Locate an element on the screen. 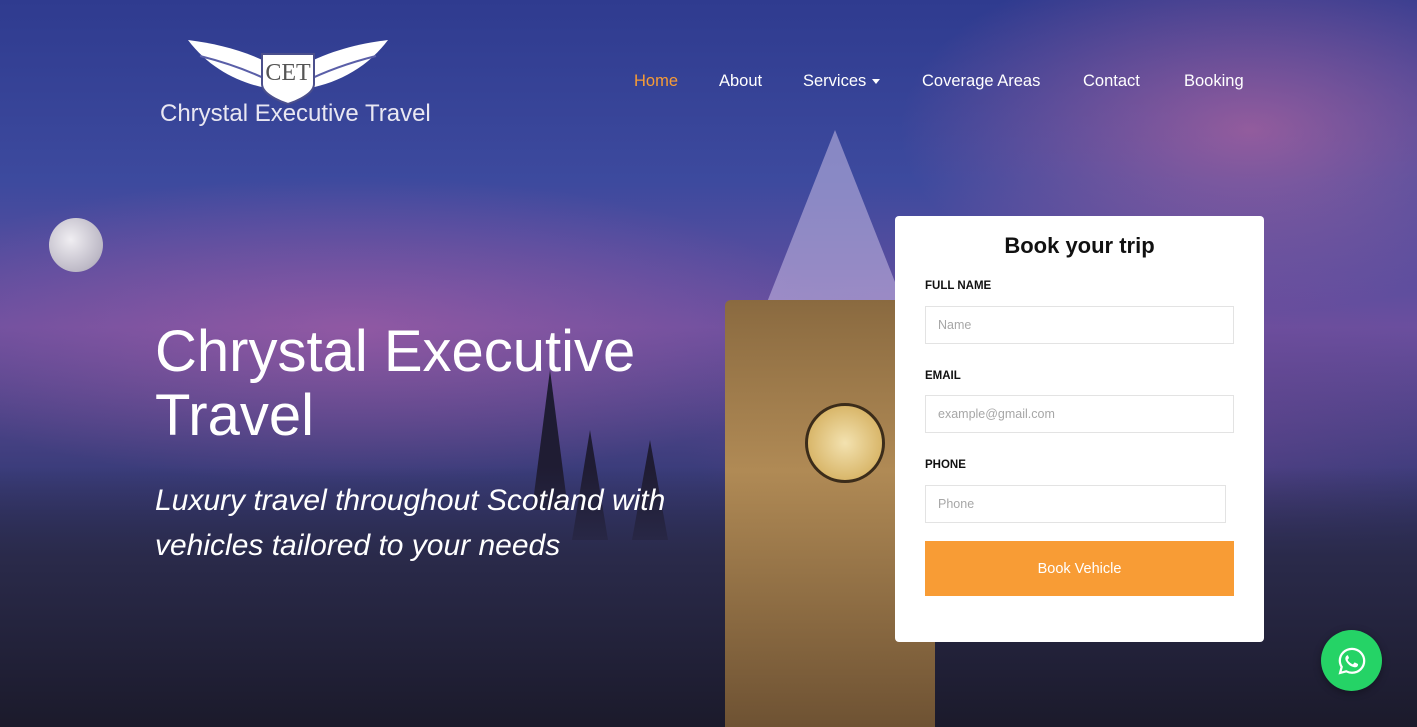  svg-text: CET is located at coordinates (288, 73).